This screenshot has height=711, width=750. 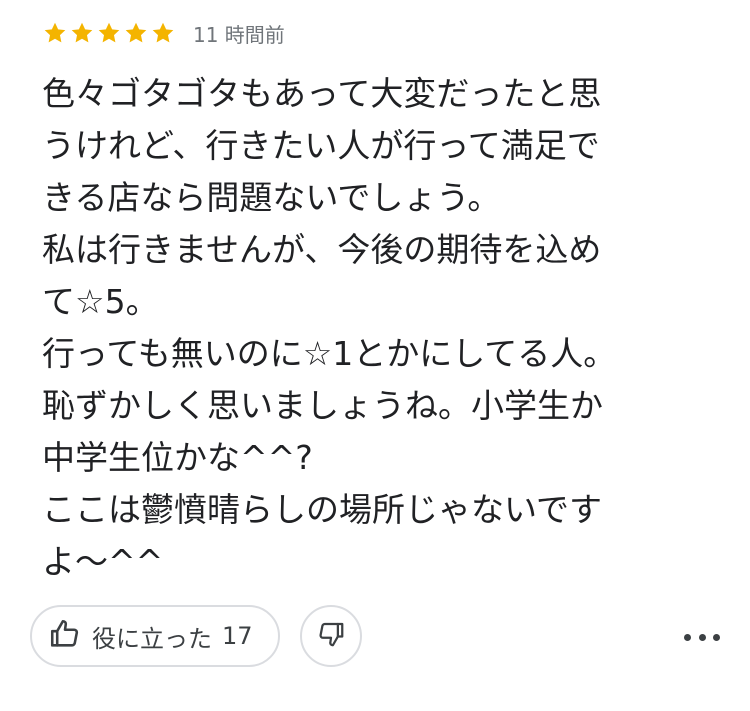 I want to click on review-header: 11 時間前, so click(x=163, y=33).